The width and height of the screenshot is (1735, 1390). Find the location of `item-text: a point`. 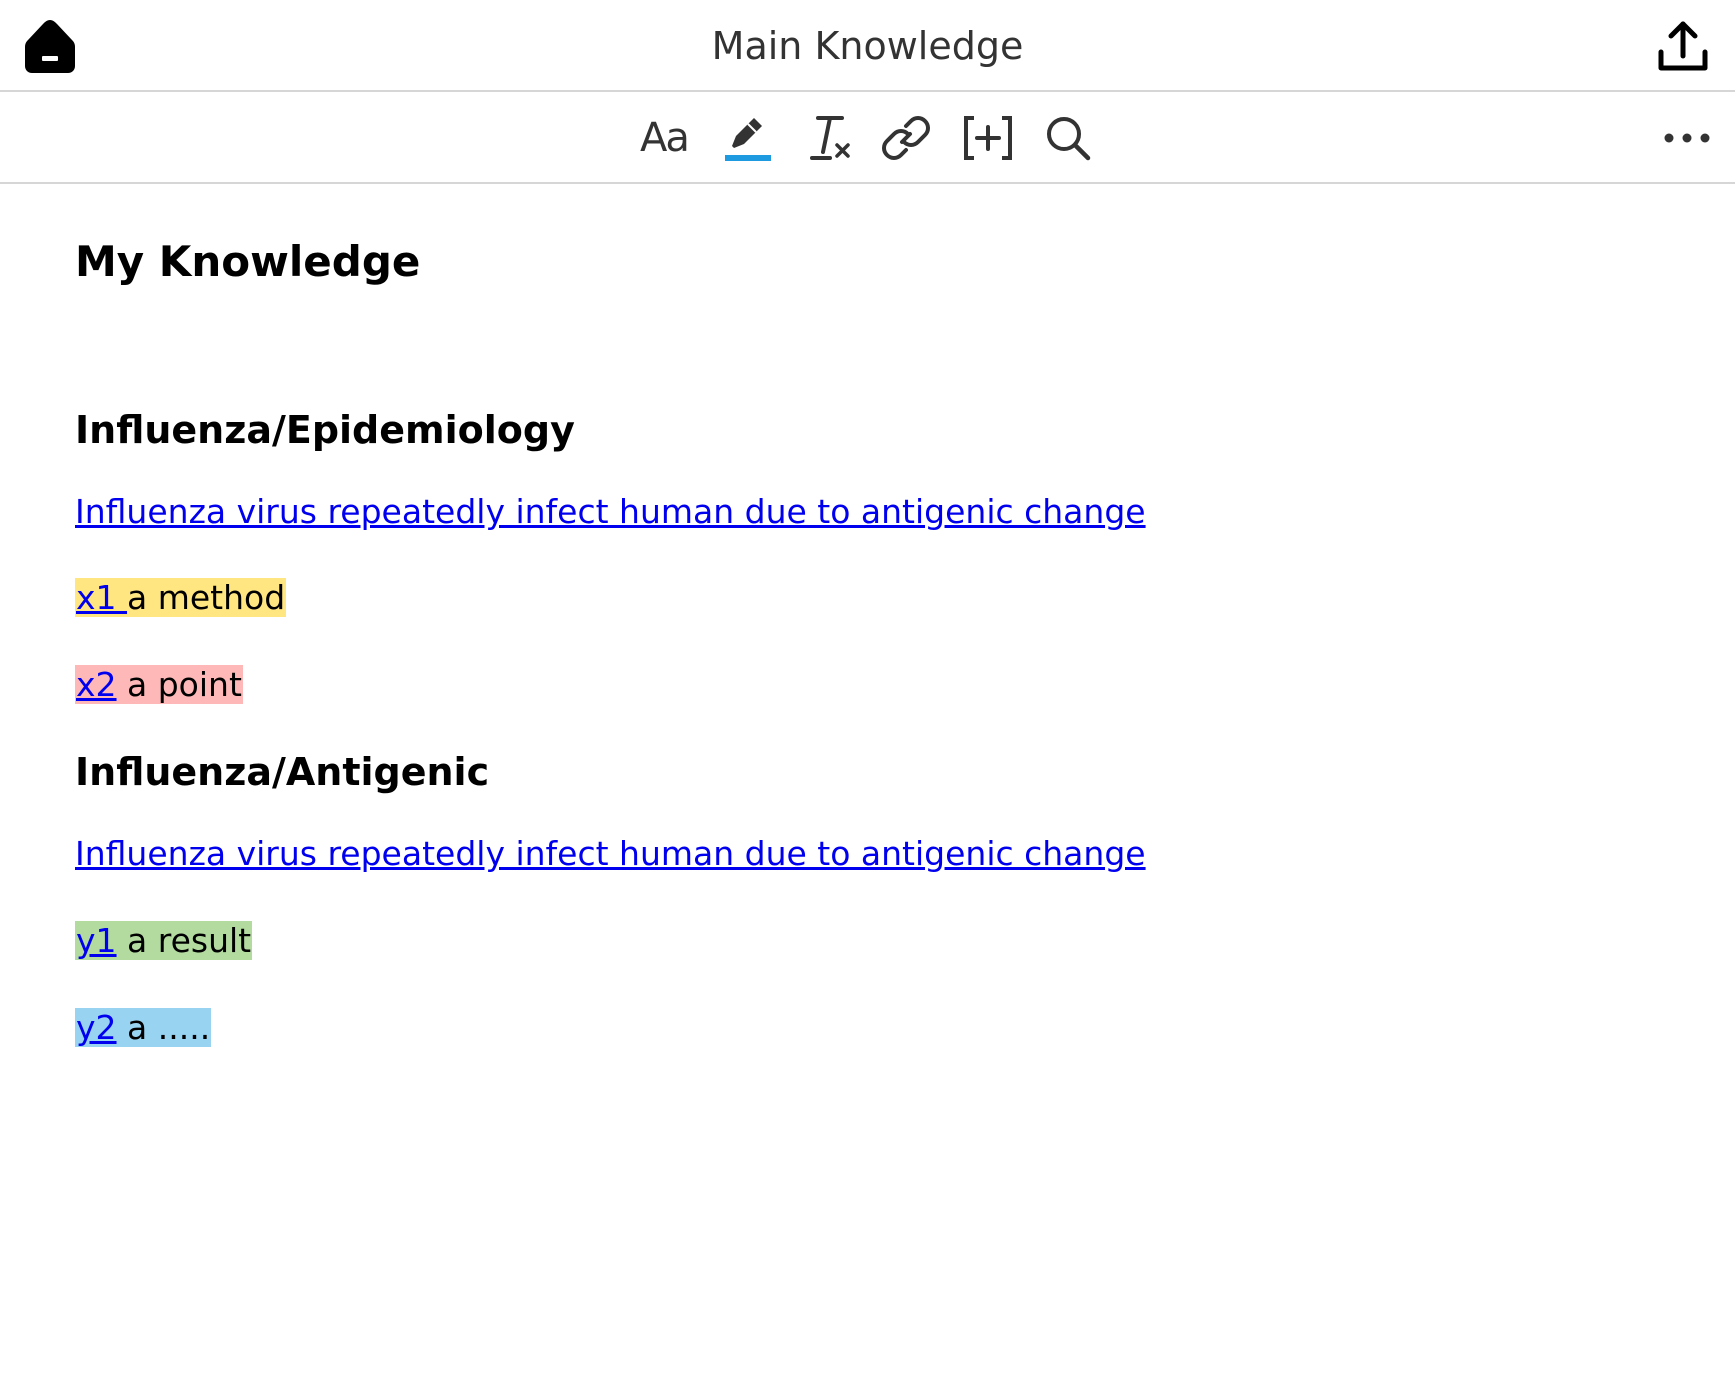

item-text: a point is located at coordinates (179, 684).